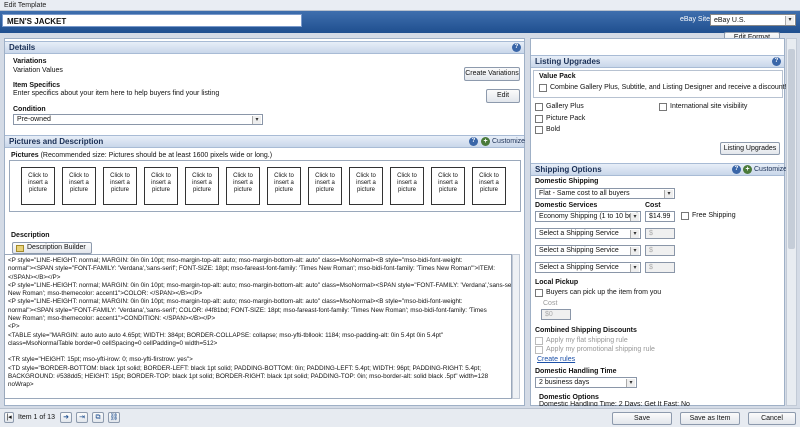 The image size is (800, 427). What do you see at coordinates (660, 250) in the screenshot?
I see `shipping-cost-3-input: $` at bounding box center [660, 250].